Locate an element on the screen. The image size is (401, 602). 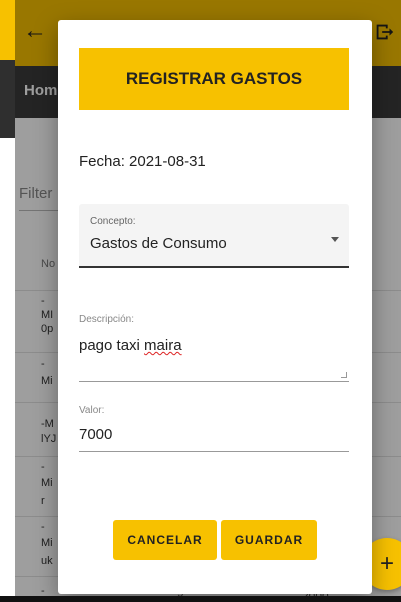
cancel-button: CANCELAR is located at coordinates (165, 540).